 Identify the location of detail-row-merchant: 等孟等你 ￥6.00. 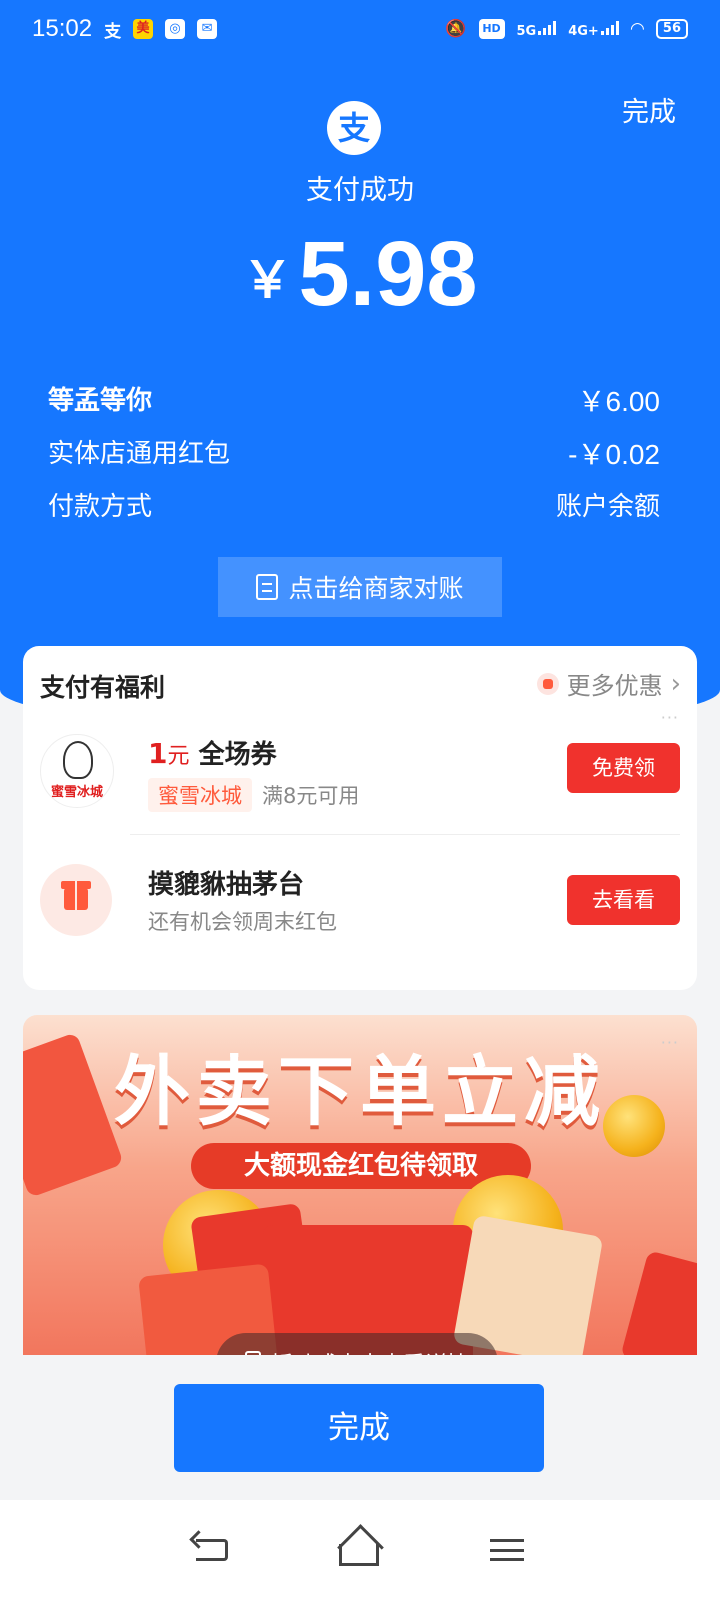
(354, 400).